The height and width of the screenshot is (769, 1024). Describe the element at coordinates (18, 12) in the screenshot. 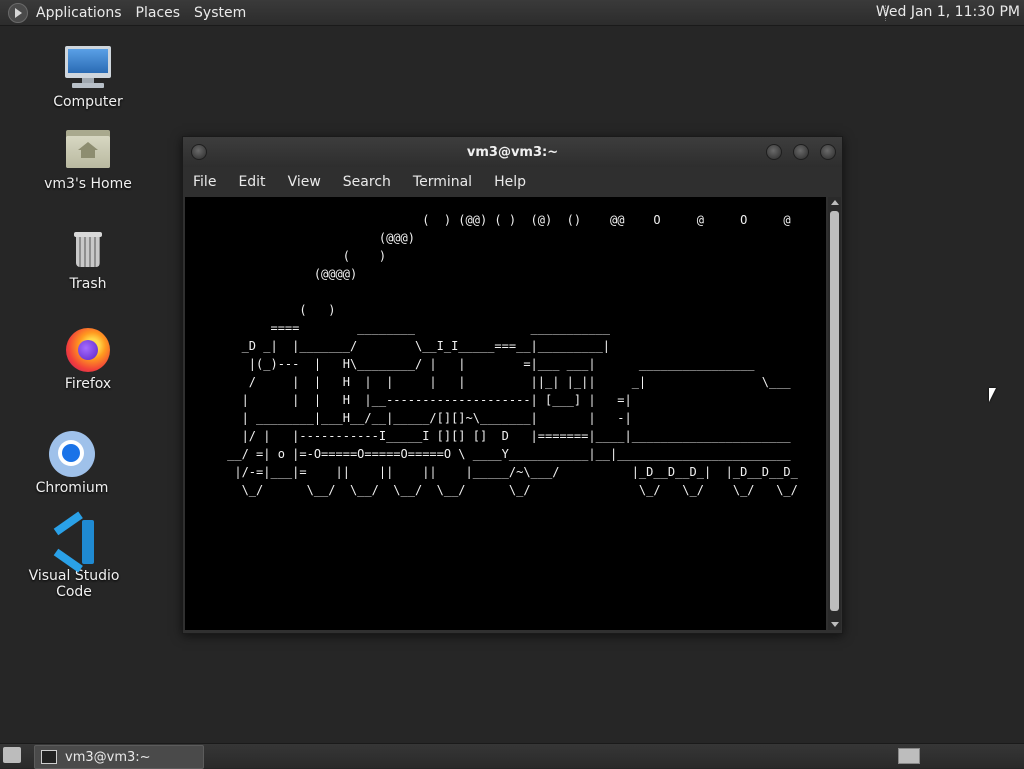

I see `distro-logo-icon` at that location.